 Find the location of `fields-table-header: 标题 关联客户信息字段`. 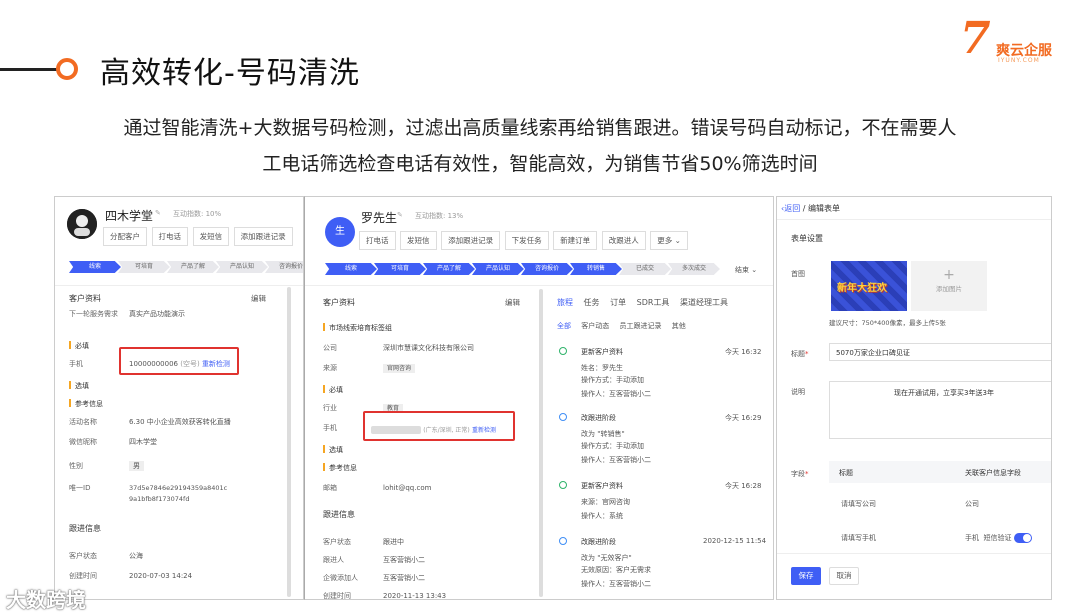

fields-table-header: 标题 关联客户信息字段 is located at coordinates (940, 472).